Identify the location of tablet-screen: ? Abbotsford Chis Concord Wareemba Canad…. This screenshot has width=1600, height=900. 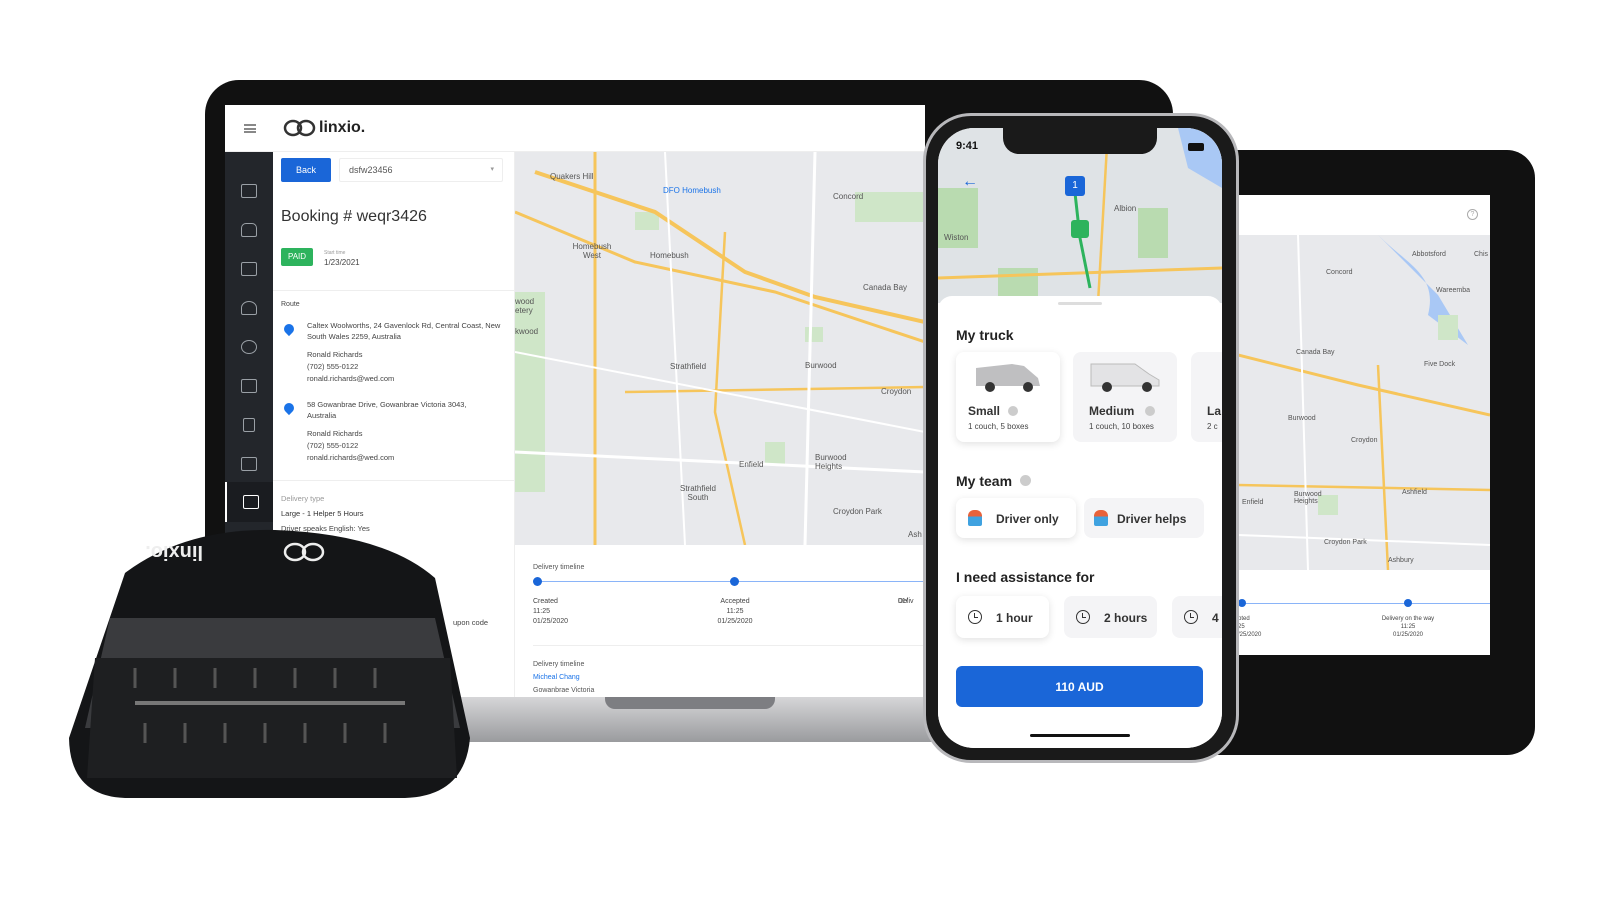
(1364, 425).